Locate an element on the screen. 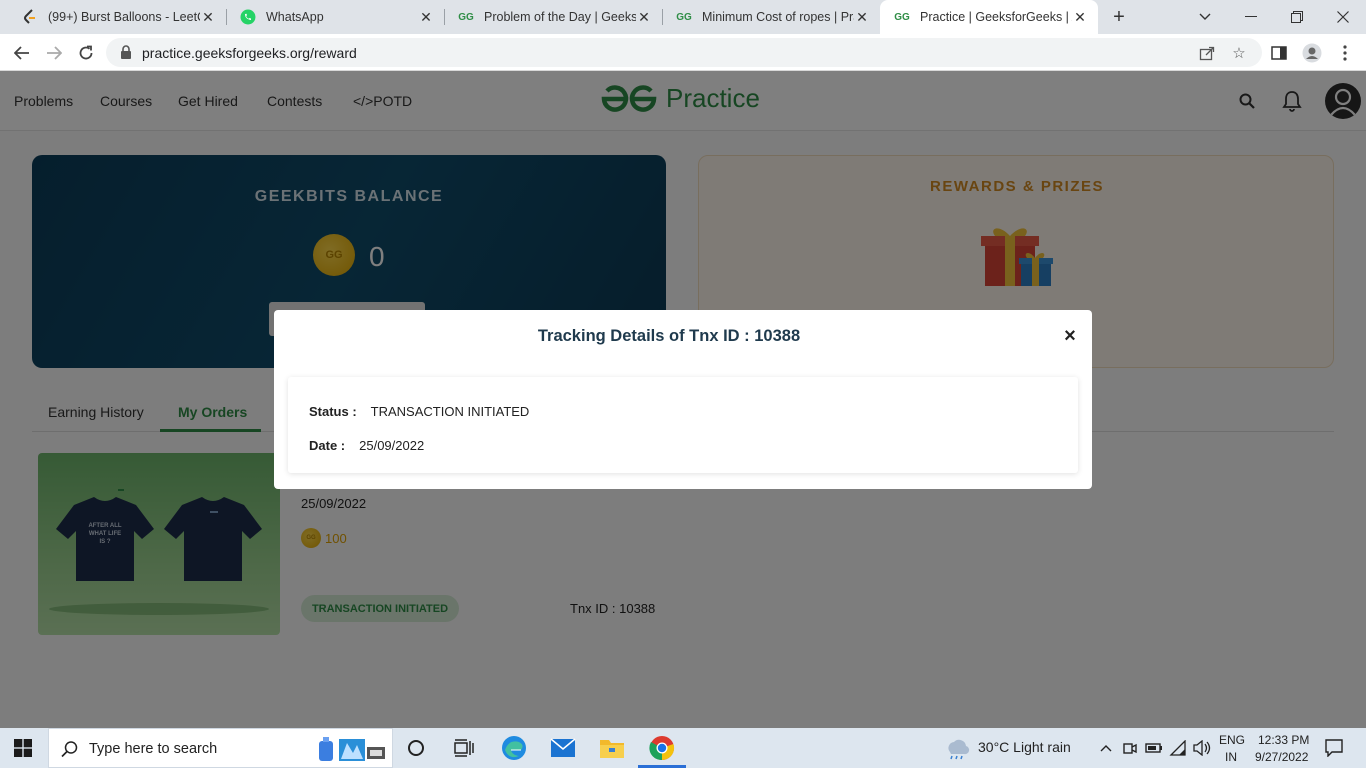 The width and height of the screenshot is (1366, 768). new-tab-button: + is located at coordinates (1119, 17).